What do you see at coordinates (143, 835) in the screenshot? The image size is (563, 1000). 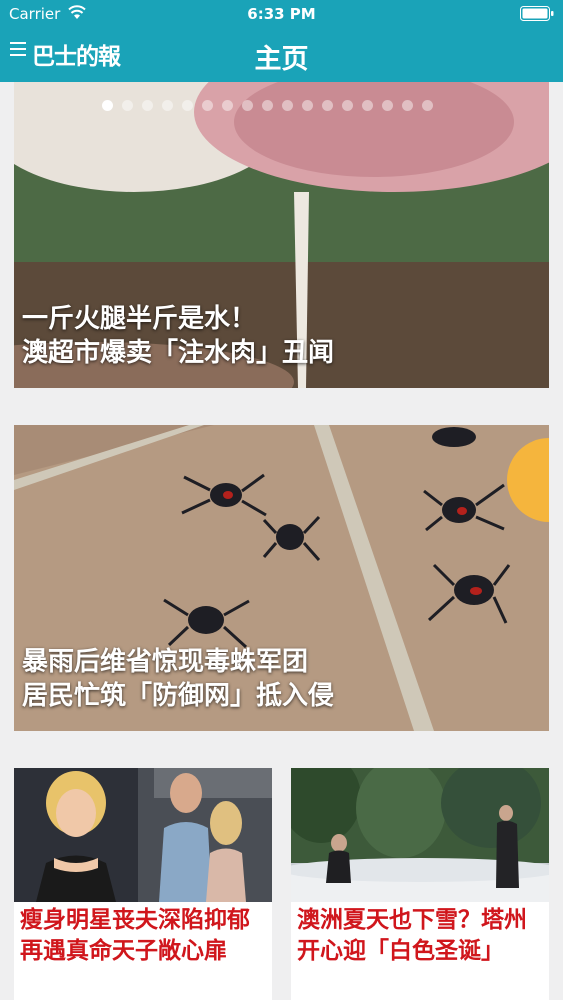 I see `celebrity-photo` at bounding box center [143, 835].